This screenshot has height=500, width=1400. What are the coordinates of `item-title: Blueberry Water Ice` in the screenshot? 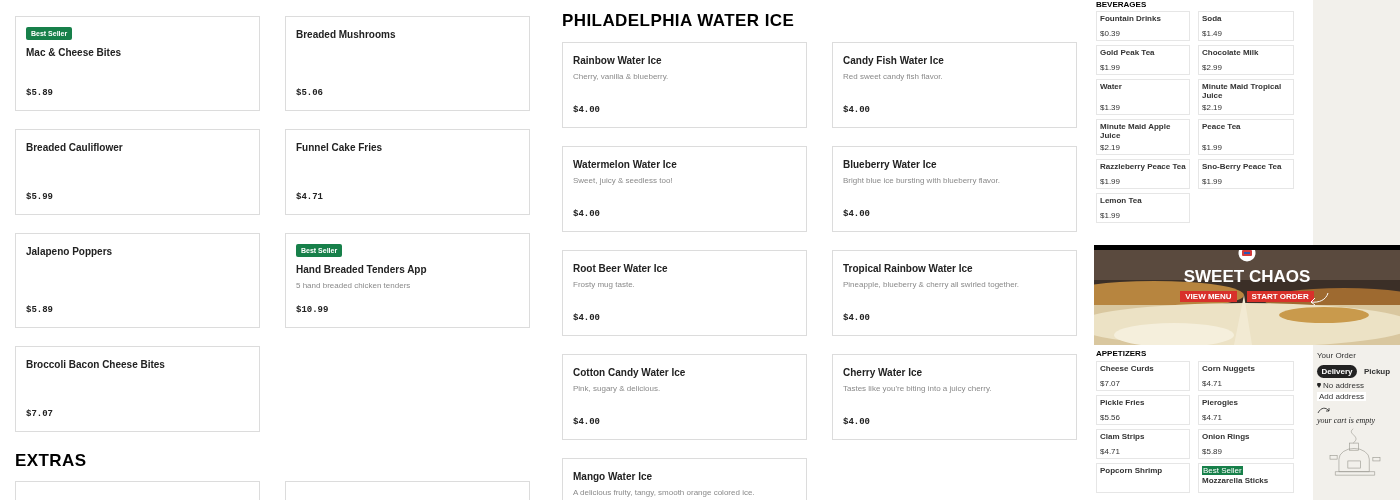 It's located at (890, 165).